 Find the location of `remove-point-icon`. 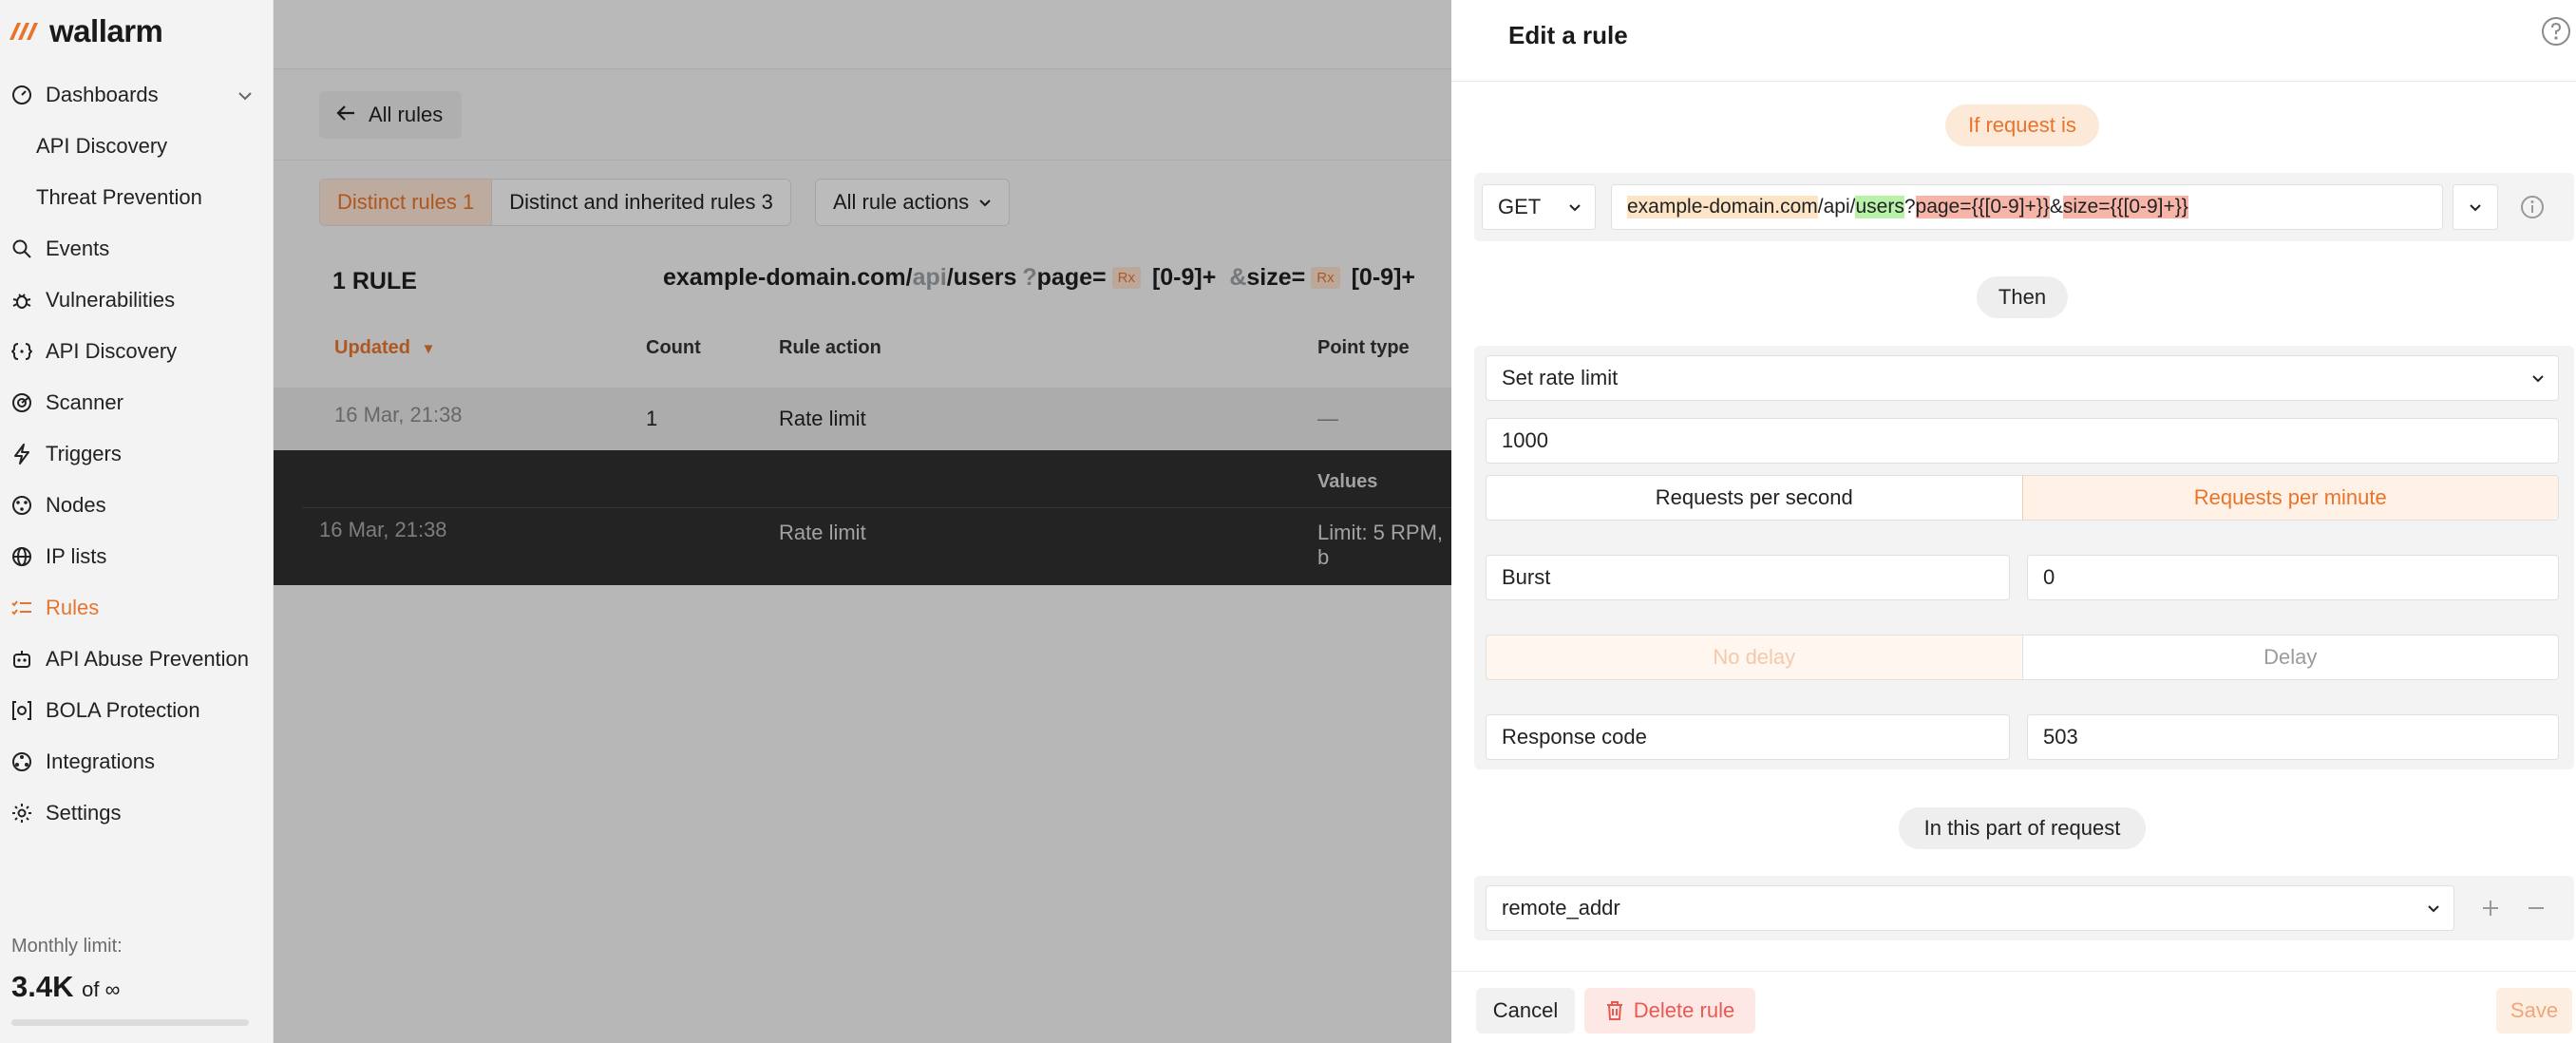

remove-point-icon is located at coordinates (2536, 910).